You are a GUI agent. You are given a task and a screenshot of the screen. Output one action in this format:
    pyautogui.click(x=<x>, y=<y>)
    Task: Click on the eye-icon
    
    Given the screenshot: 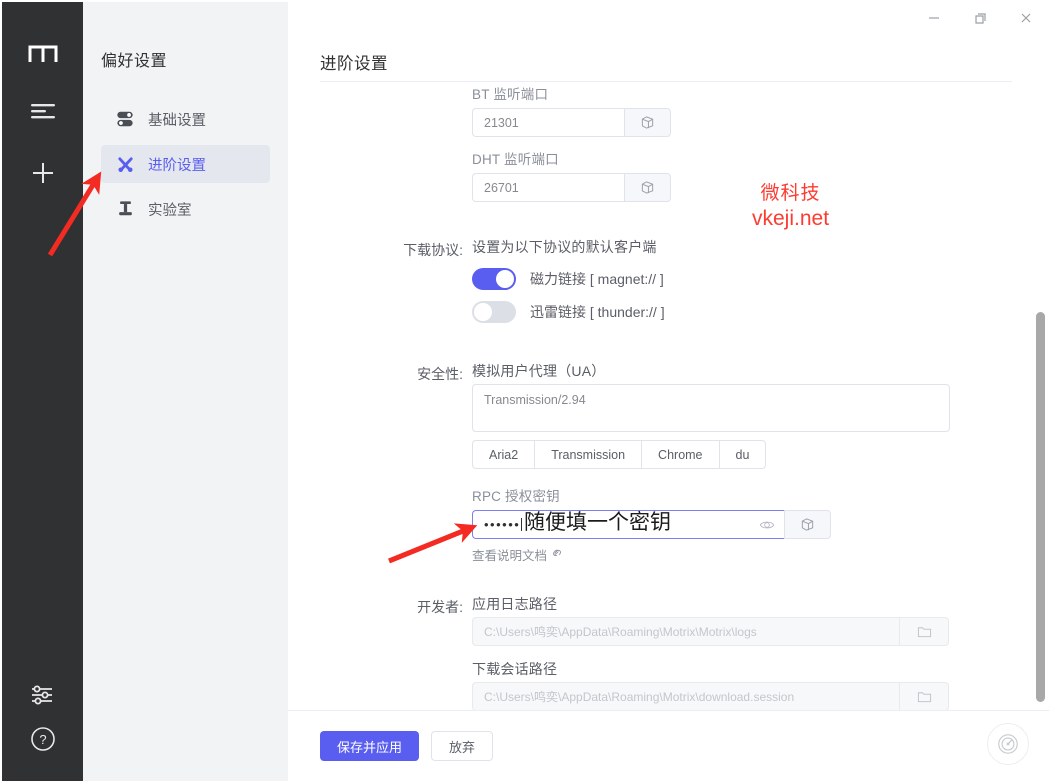 What is the action you would take?
    pyautogui.click(x=767, y=525)
    